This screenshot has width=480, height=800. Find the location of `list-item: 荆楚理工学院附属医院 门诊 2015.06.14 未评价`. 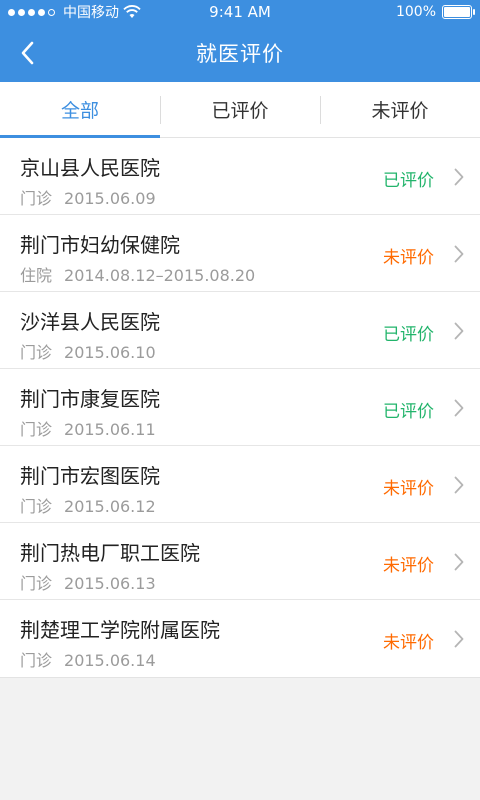

list-item: 荆楚理工学院附属医院 门诊 2015.06.14 未评价 is located at coordinates (240, 638).